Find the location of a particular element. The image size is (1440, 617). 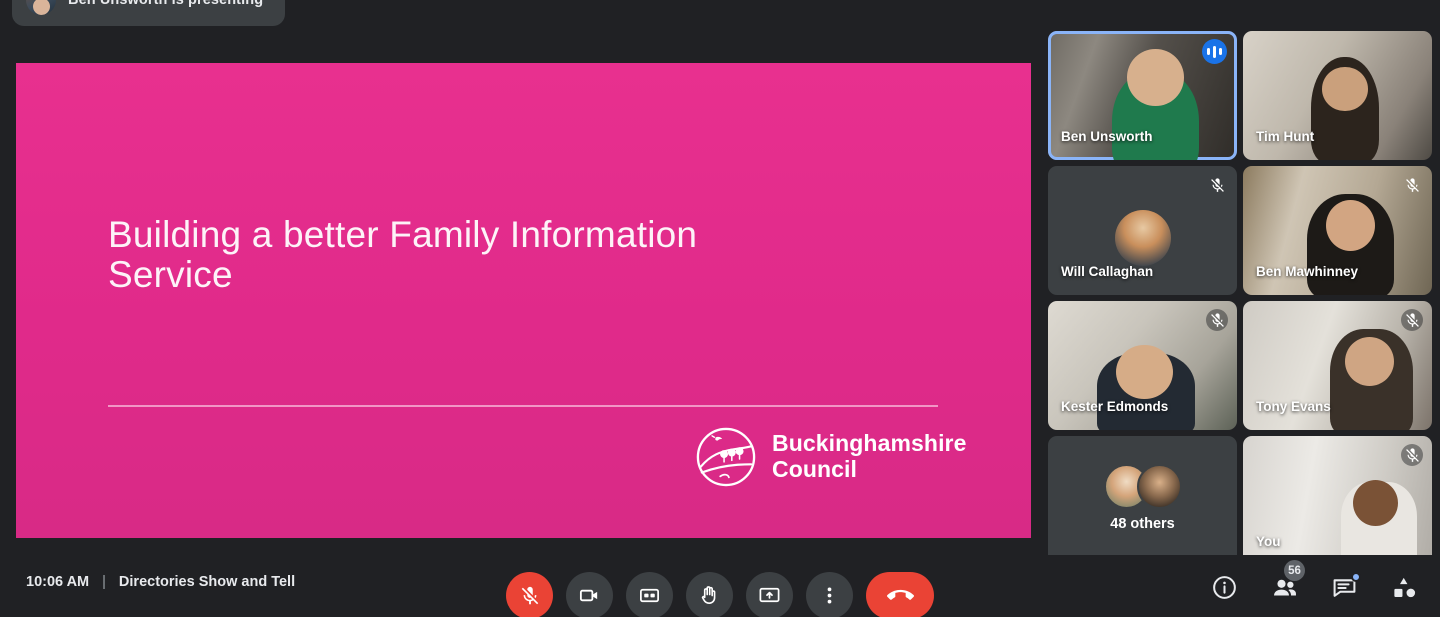

participant-name: Ben Unsworth is located at coordinates (1107, 136).